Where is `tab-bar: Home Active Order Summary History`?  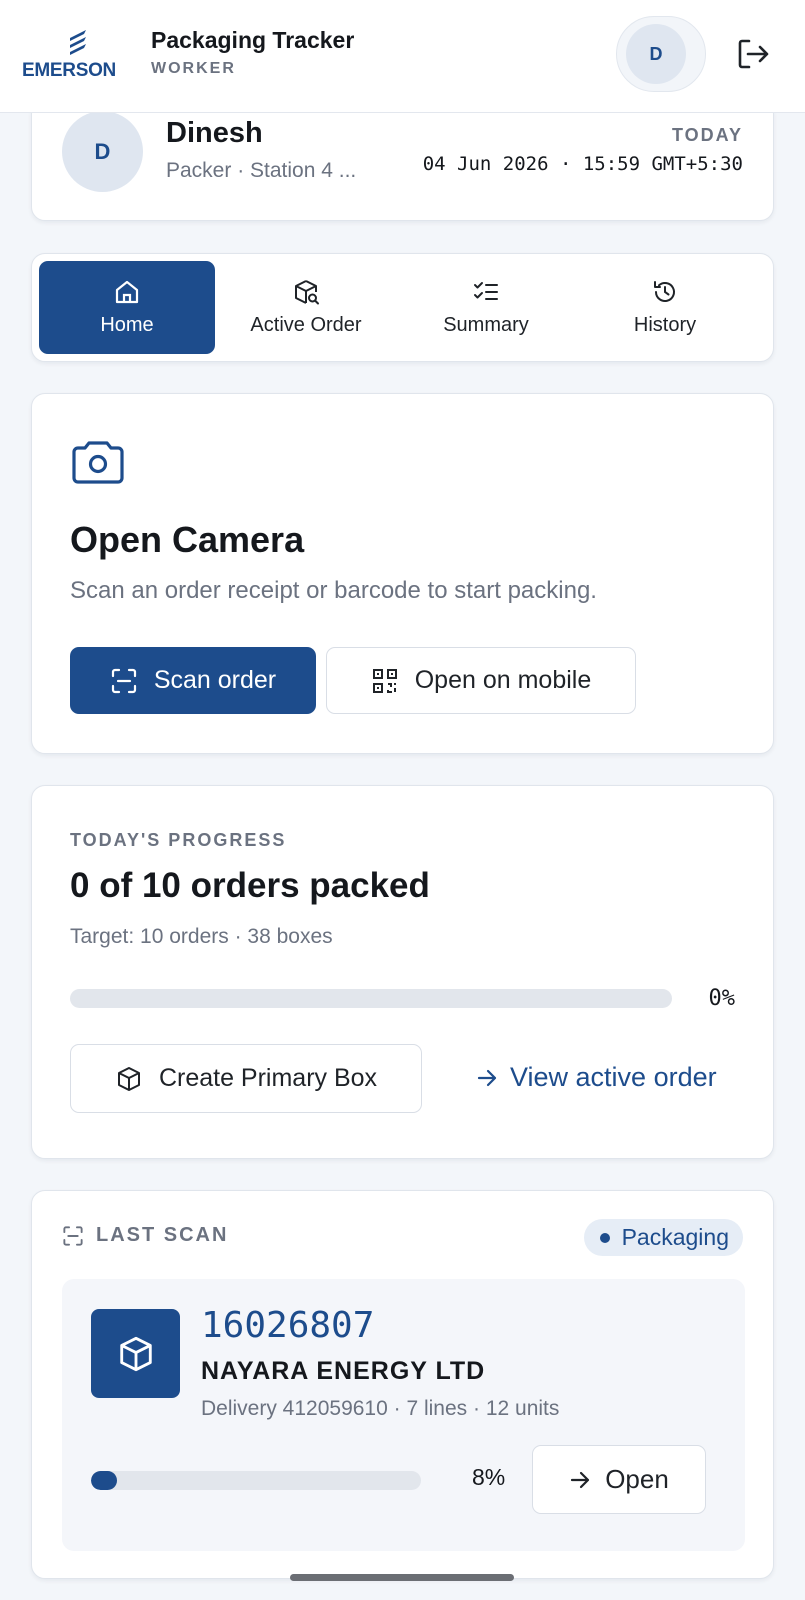 tab-bar: Home Active Order Summary History is located at coordinates (402, 307).